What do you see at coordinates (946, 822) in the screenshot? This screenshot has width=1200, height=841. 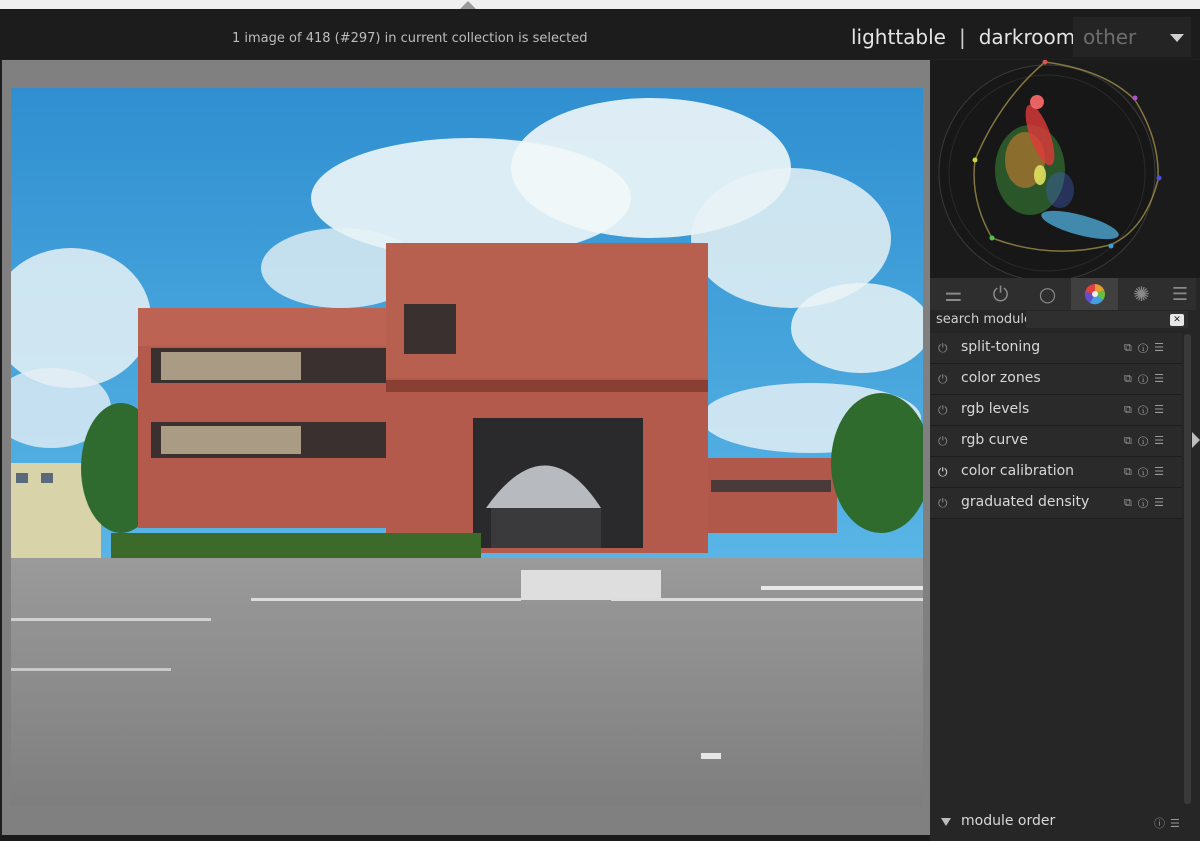 I see `triangle-down-icon` at bounding box center [946, 822].